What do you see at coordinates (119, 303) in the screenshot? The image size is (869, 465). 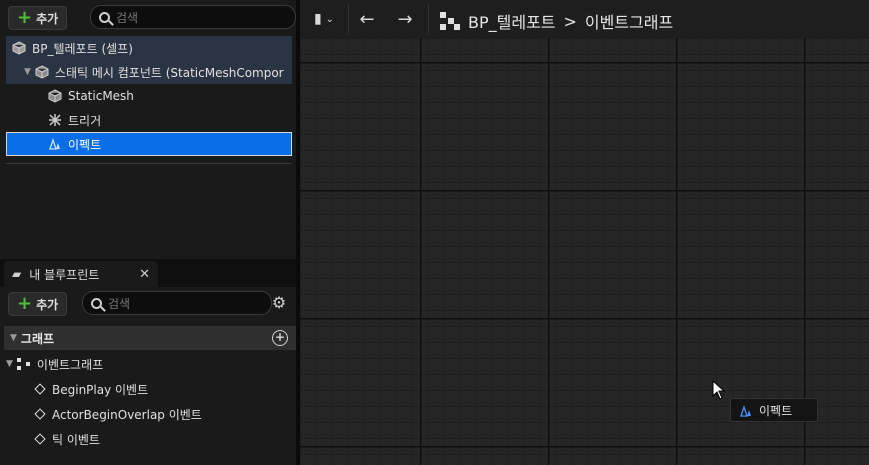 I see `blueprint-search-placeholder: 검색` at bounding box center [119, 303].